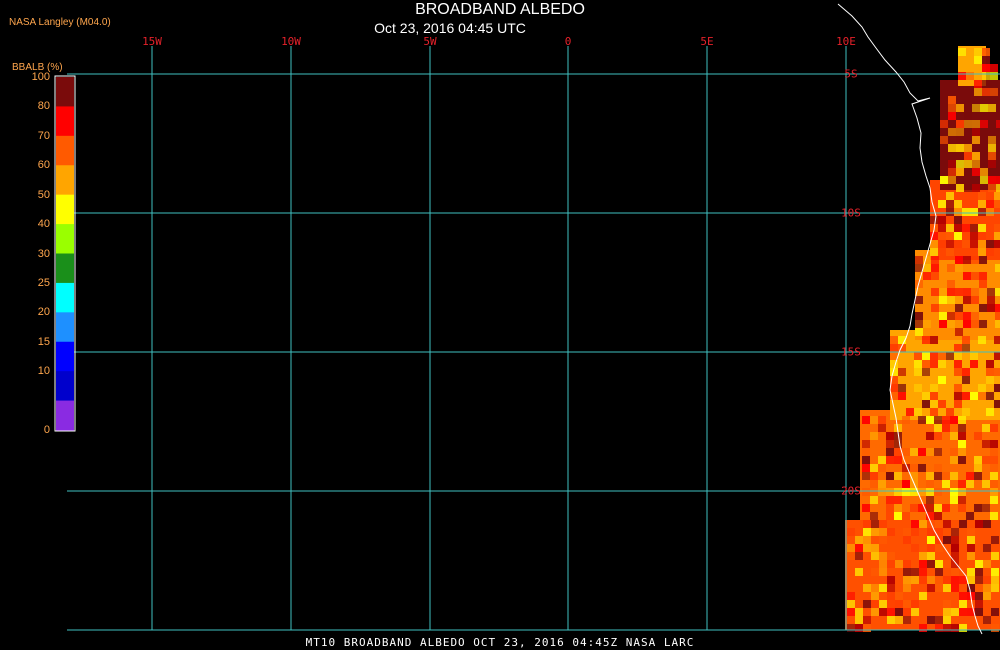 The height and width of the screenshot is (650, 1000). What do you see at coordinates (43, 371) in the screenshot?
I see `colorbar-tick-label: 10` at bounding box center [43, 371].